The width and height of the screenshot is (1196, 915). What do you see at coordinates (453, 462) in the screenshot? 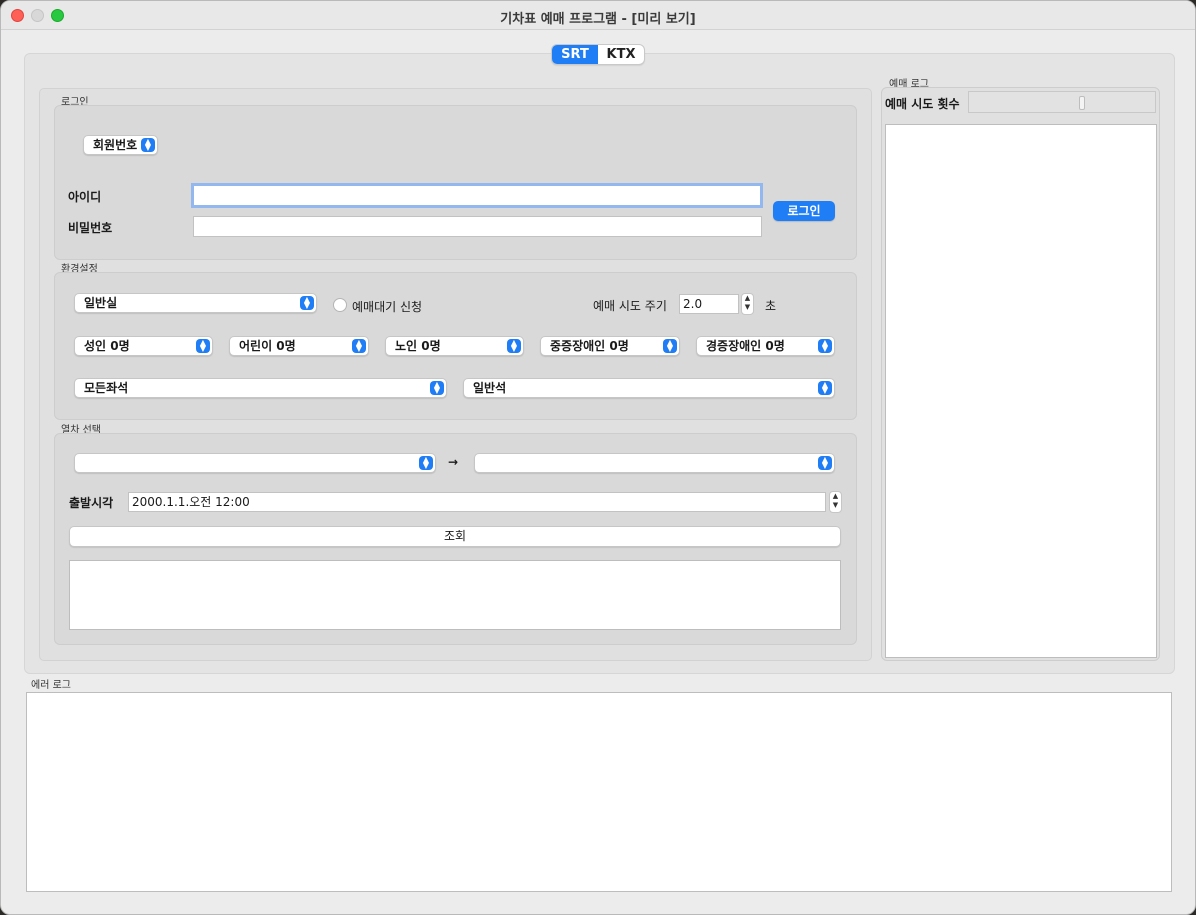
I see `direction-arrow: →` at bounding box center [453, 462].